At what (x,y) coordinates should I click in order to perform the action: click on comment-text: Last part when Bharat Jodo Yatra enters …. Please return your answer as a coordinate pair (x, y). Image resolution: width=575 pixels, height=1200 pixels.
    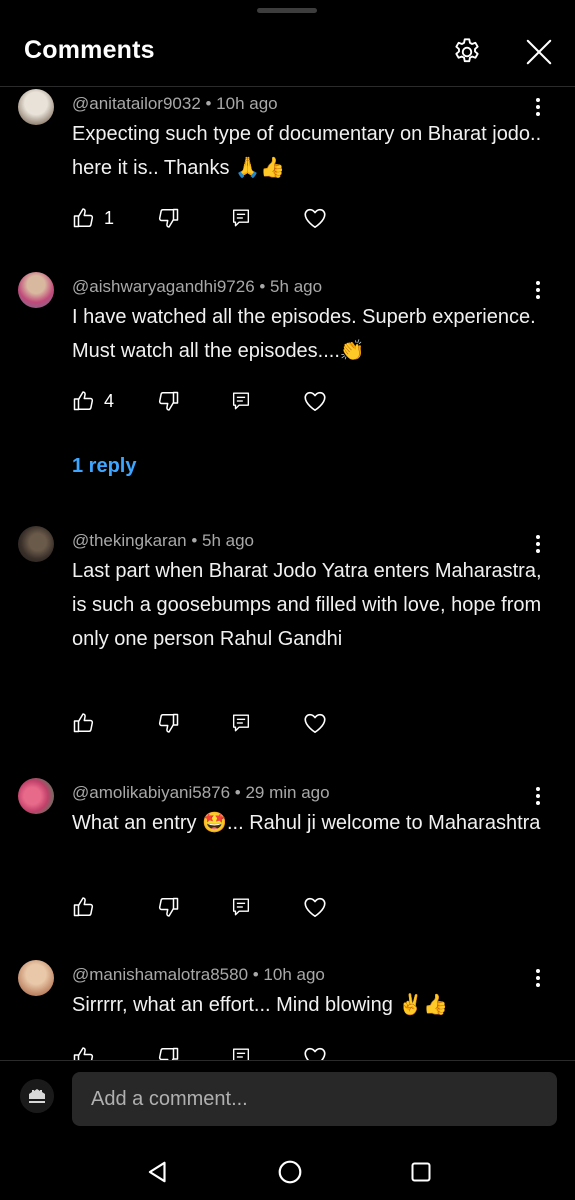
    Looking at the image, I should click on (307, 605).